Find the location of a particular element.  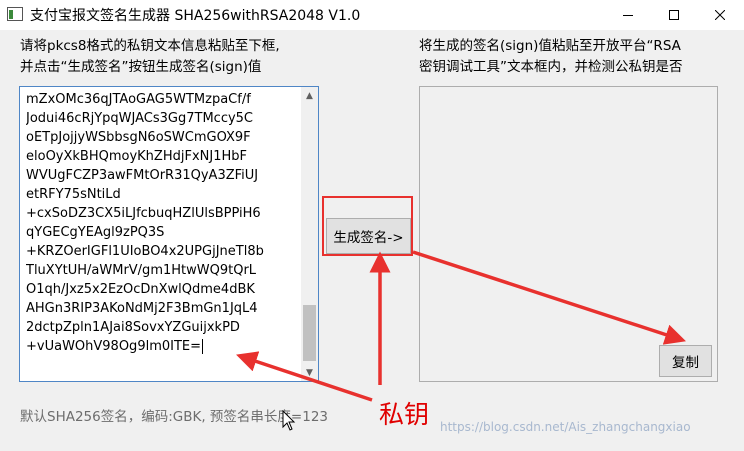

instructions-line-1: 请将pkcs8格式的私钥文本信息粘贴至下框, is located at coordinates (150, 46).